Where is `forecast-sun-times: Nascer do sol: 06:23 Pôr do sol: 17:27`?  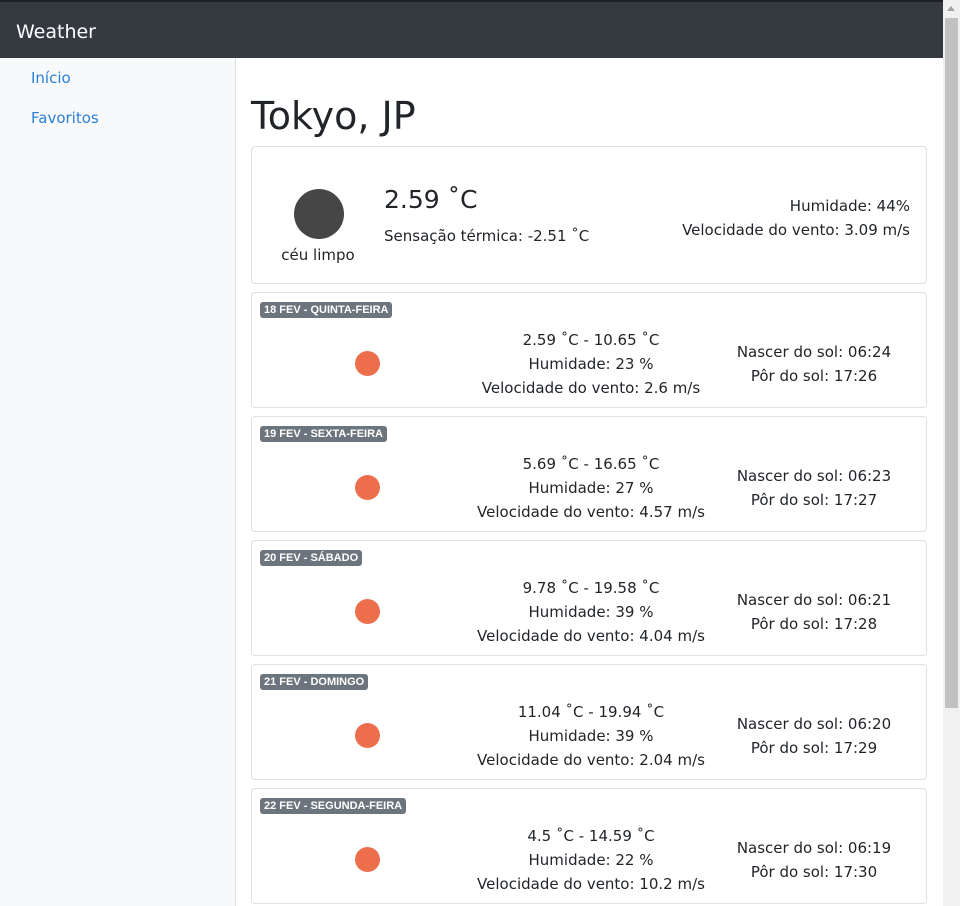 forecast-sun-times: Nascer do sol: 06:23 Pôr do sol: 17:27 is located at coordinates (814, 488).